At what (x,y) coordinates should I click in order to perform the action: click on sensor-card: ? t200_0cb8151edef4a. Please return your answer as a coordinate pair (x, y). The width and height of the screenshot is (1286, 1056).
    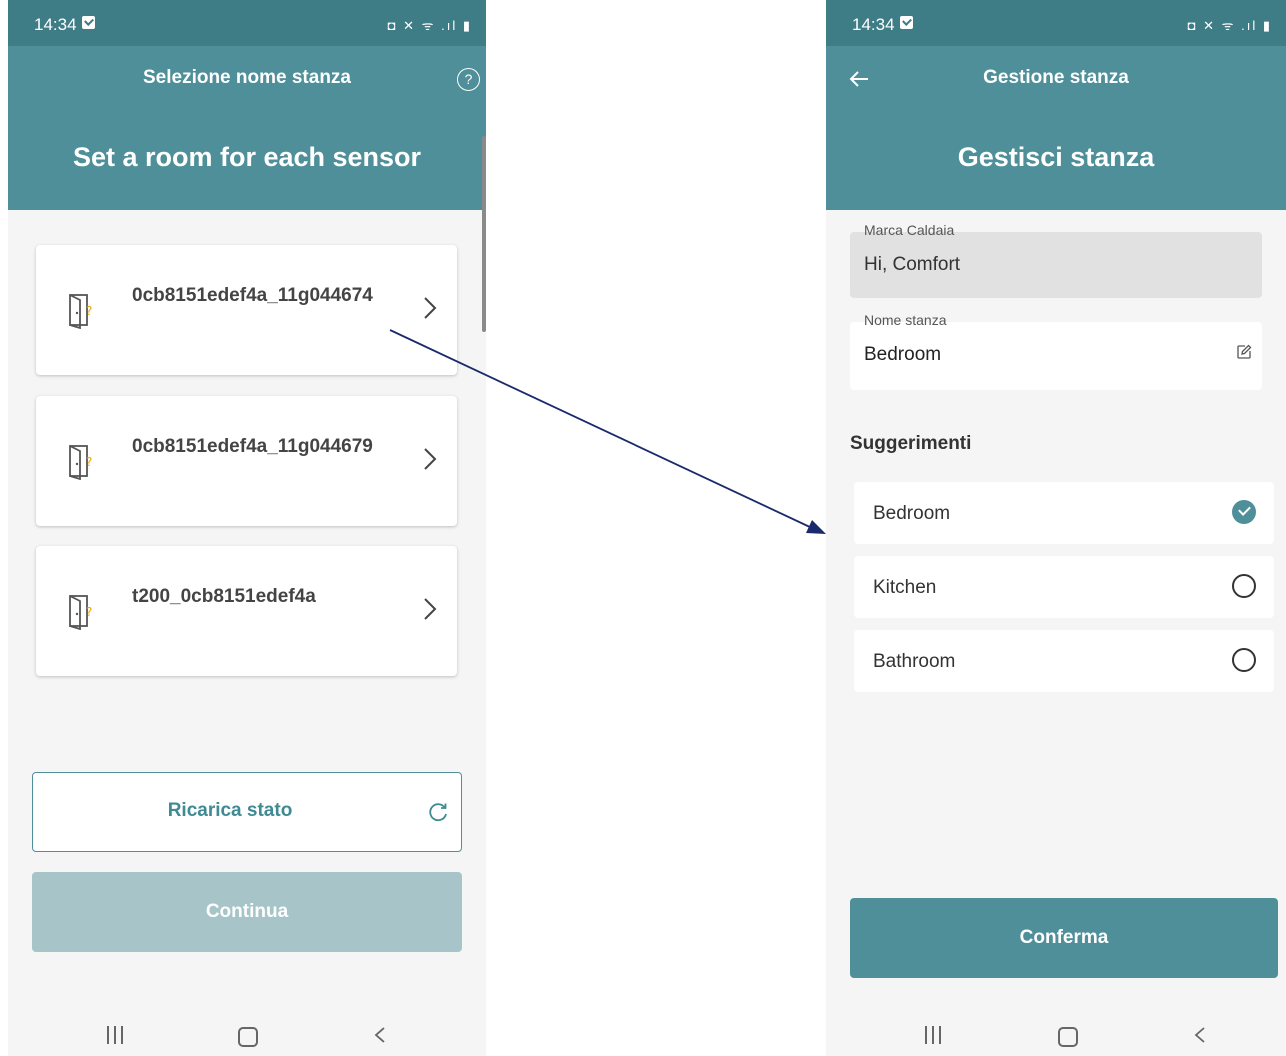
    Looking at the image, I should click on (246, 611).